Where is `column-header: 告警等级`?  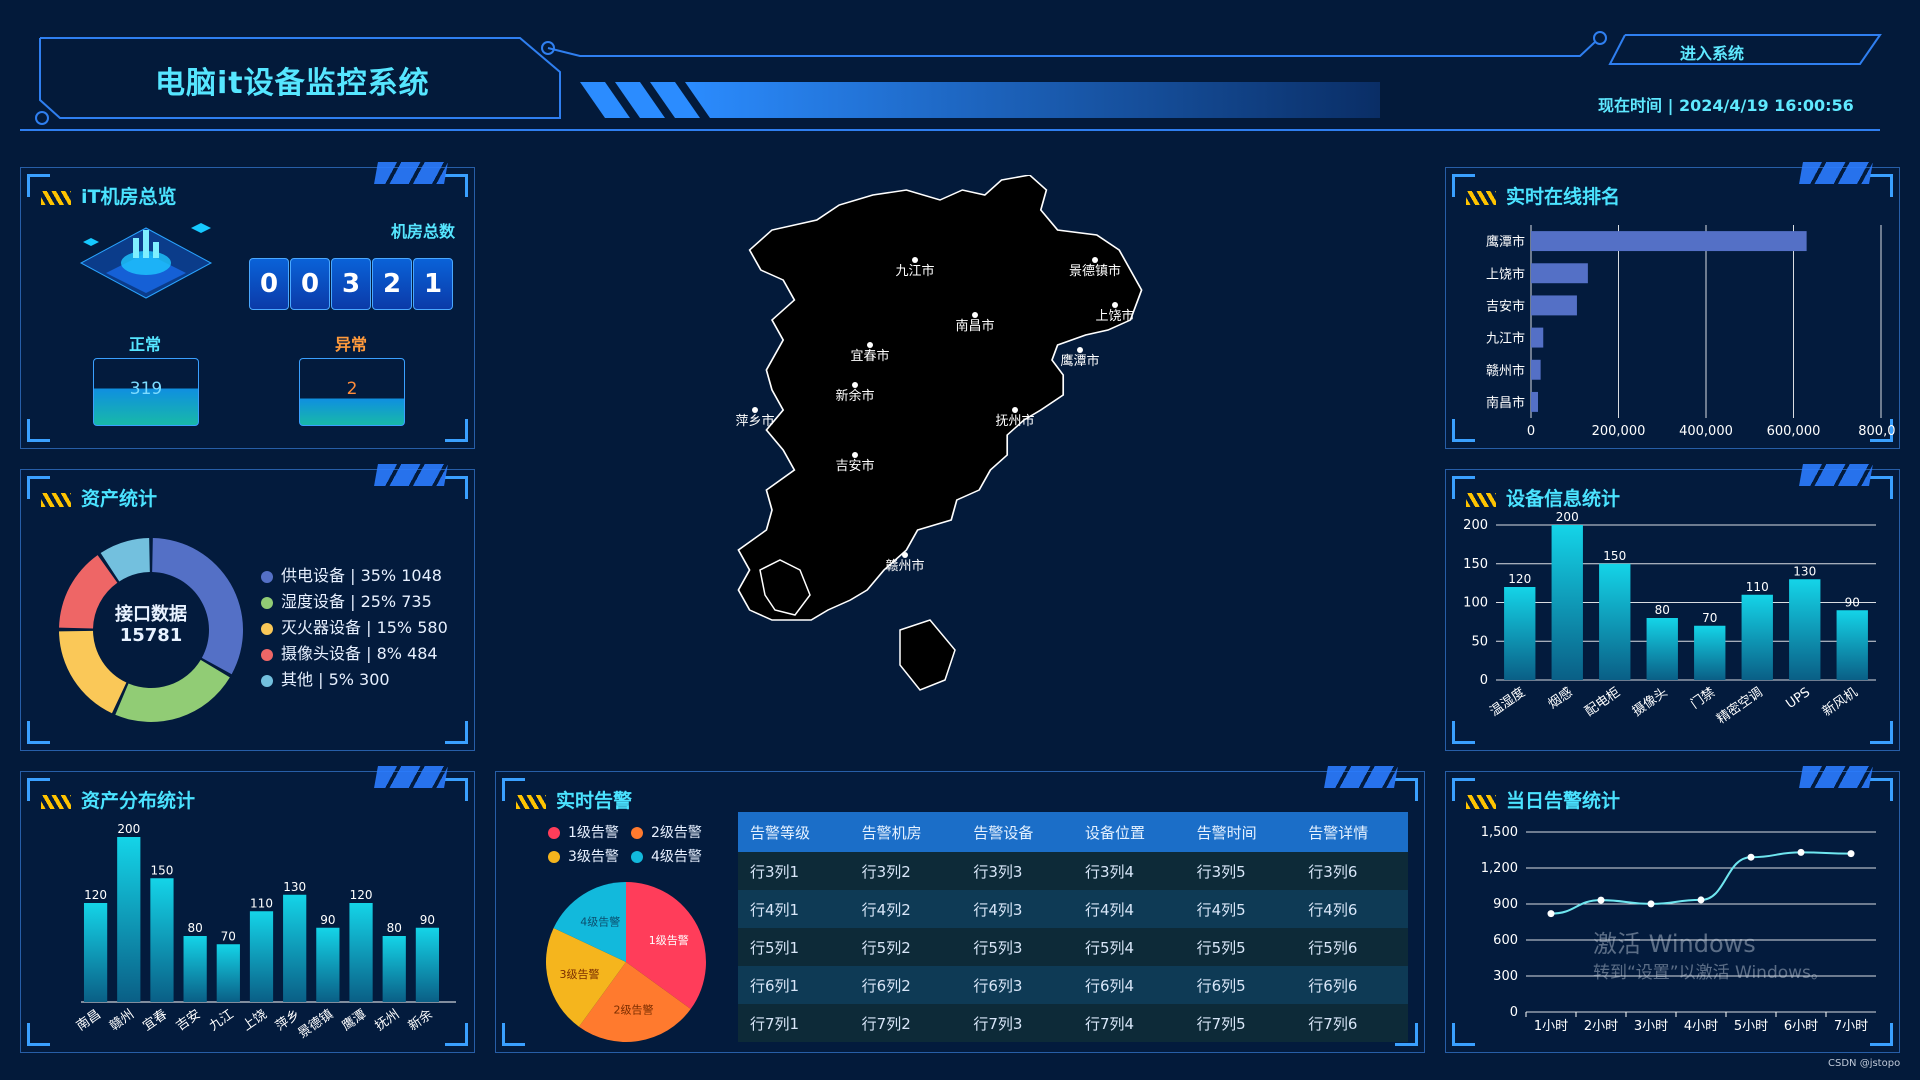 column-header: 告警等级 is located at coordinates (794, 832).